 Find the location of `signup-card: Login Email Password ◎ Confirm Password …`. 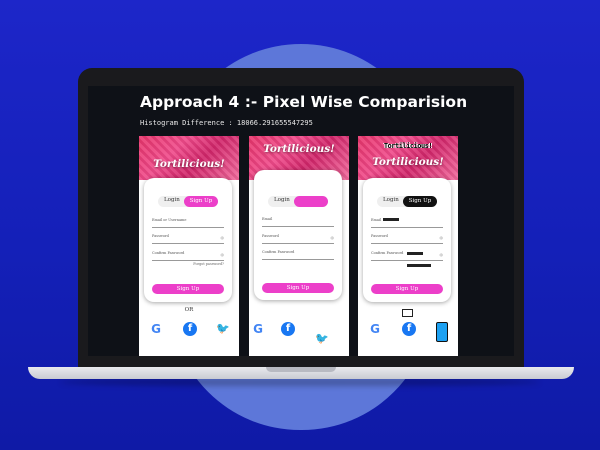

signup-card: Login Email Password ◎ Confirm Password … is located at coordinates (298, 235).